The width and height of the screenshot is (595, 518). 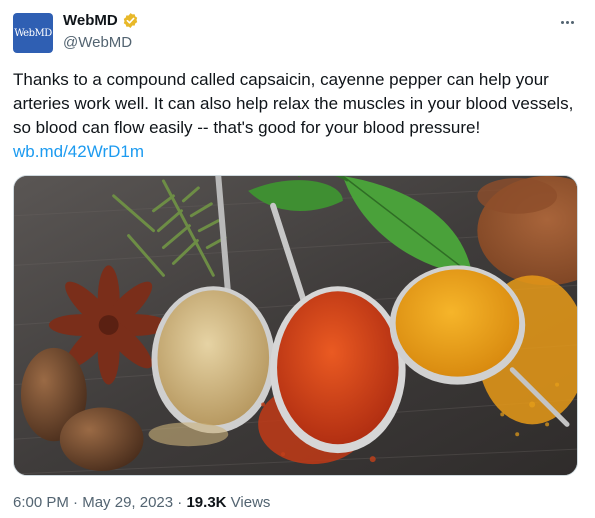 I want to click on tweet-time: 6:00 PM, so click(x=41, y=502).